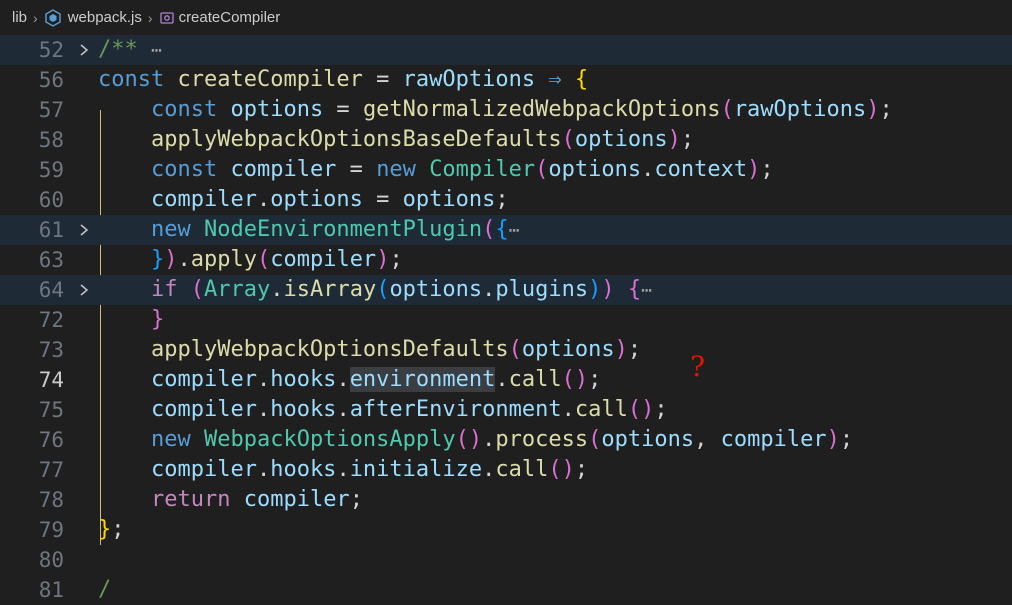 The height and width of the screenshot is (605, 1012). I want to click on code-token: {, so click(581, 79).